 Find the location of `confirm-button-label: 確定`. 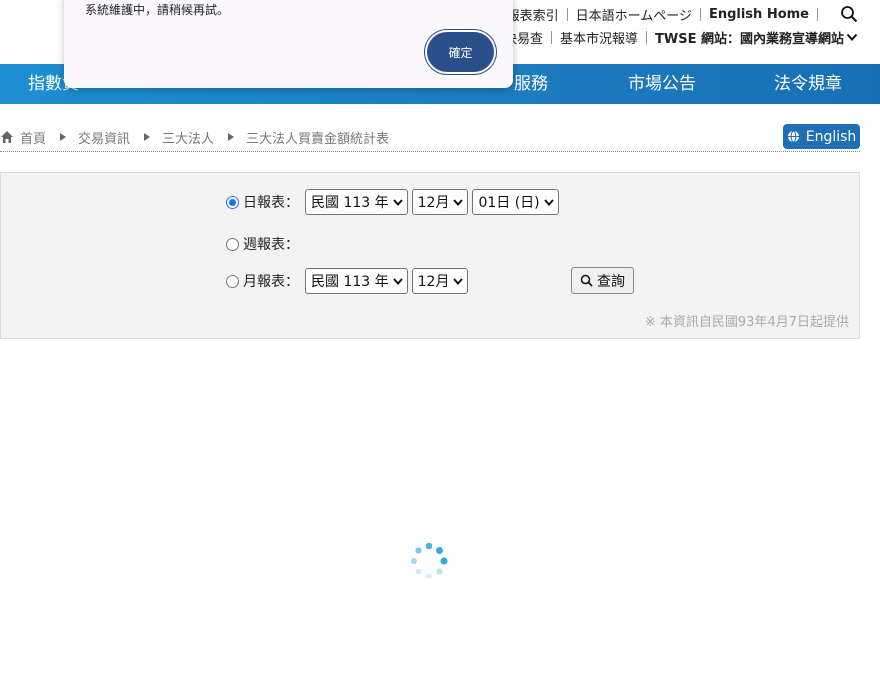

confirm-button-label: 確定 is located at coordinates (460, 52).